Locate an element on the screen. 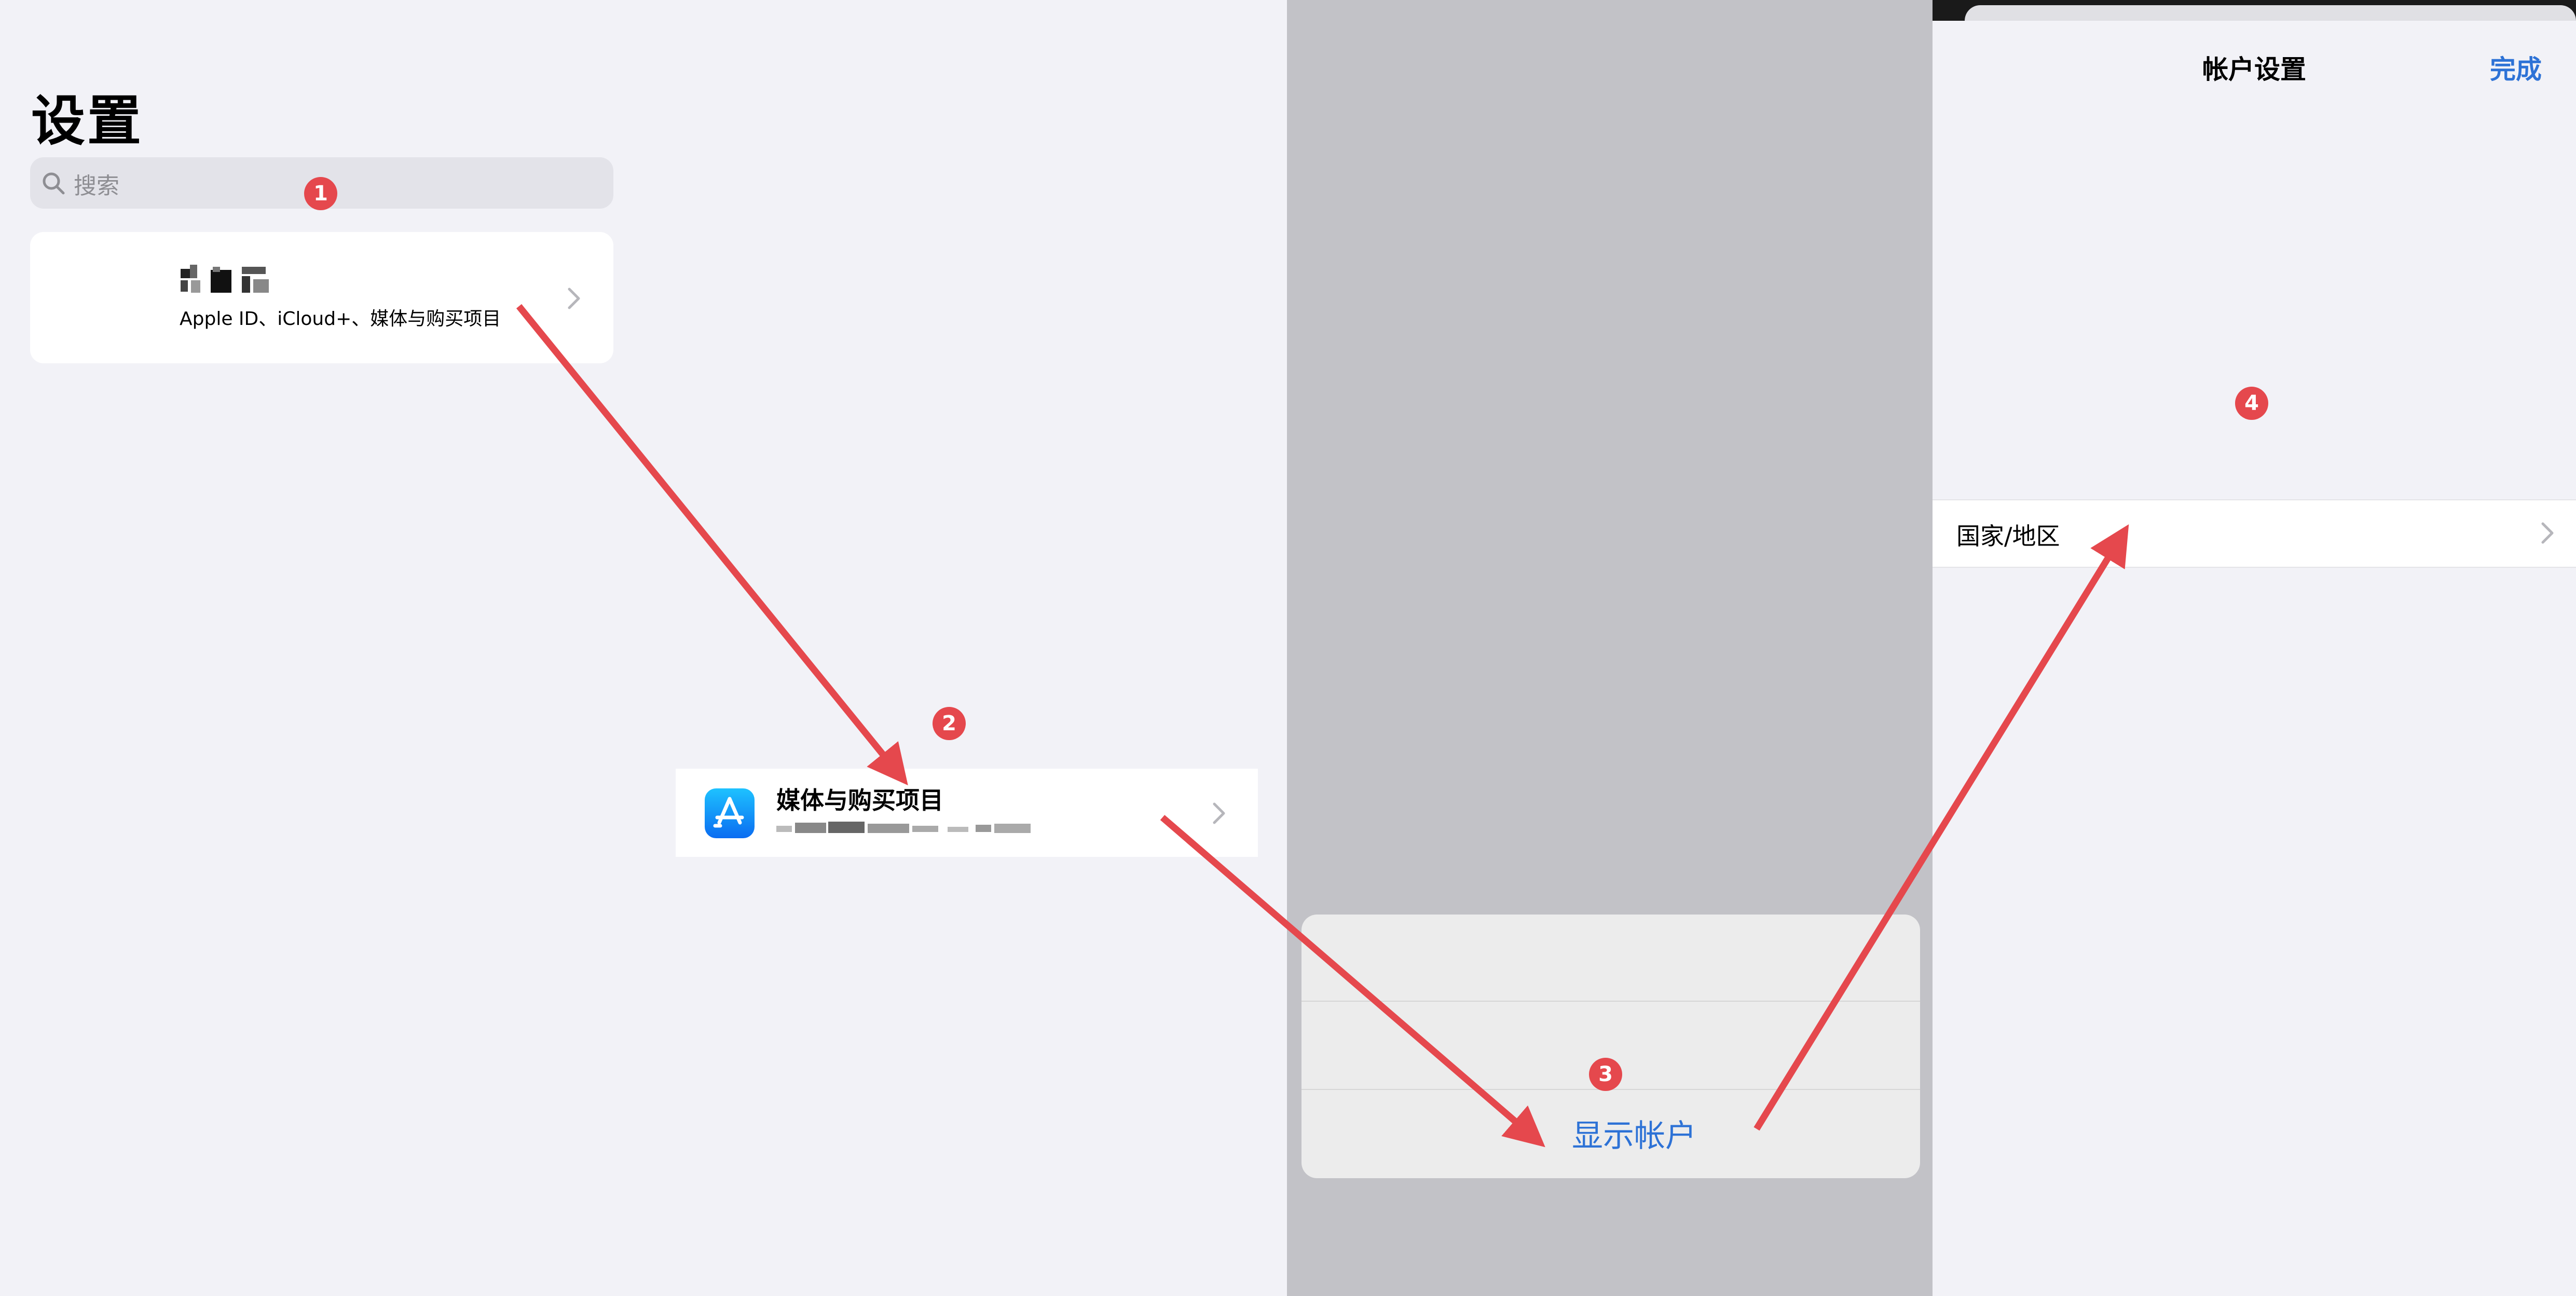 The image size is (2576, 1296). show-account-button: 显示帐户 is located at coordinates (1610, 1133).